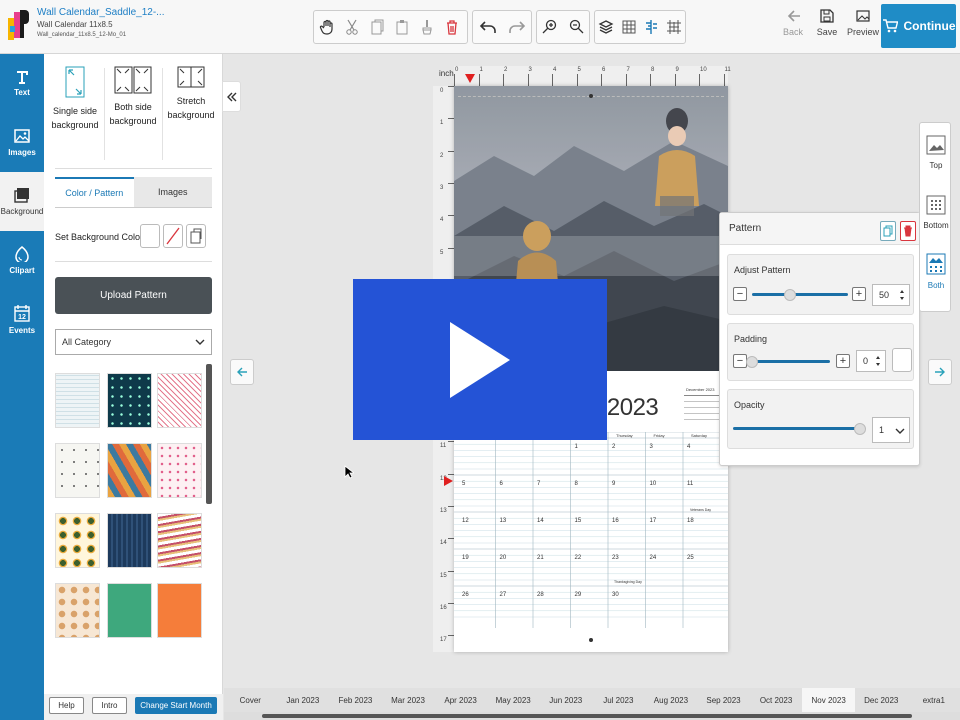 This screenshot has height=720, width=960. What do you see at coordinates (629, 27) in the screenshot?
I see `grid-icon` at bounding box center [629, 27].